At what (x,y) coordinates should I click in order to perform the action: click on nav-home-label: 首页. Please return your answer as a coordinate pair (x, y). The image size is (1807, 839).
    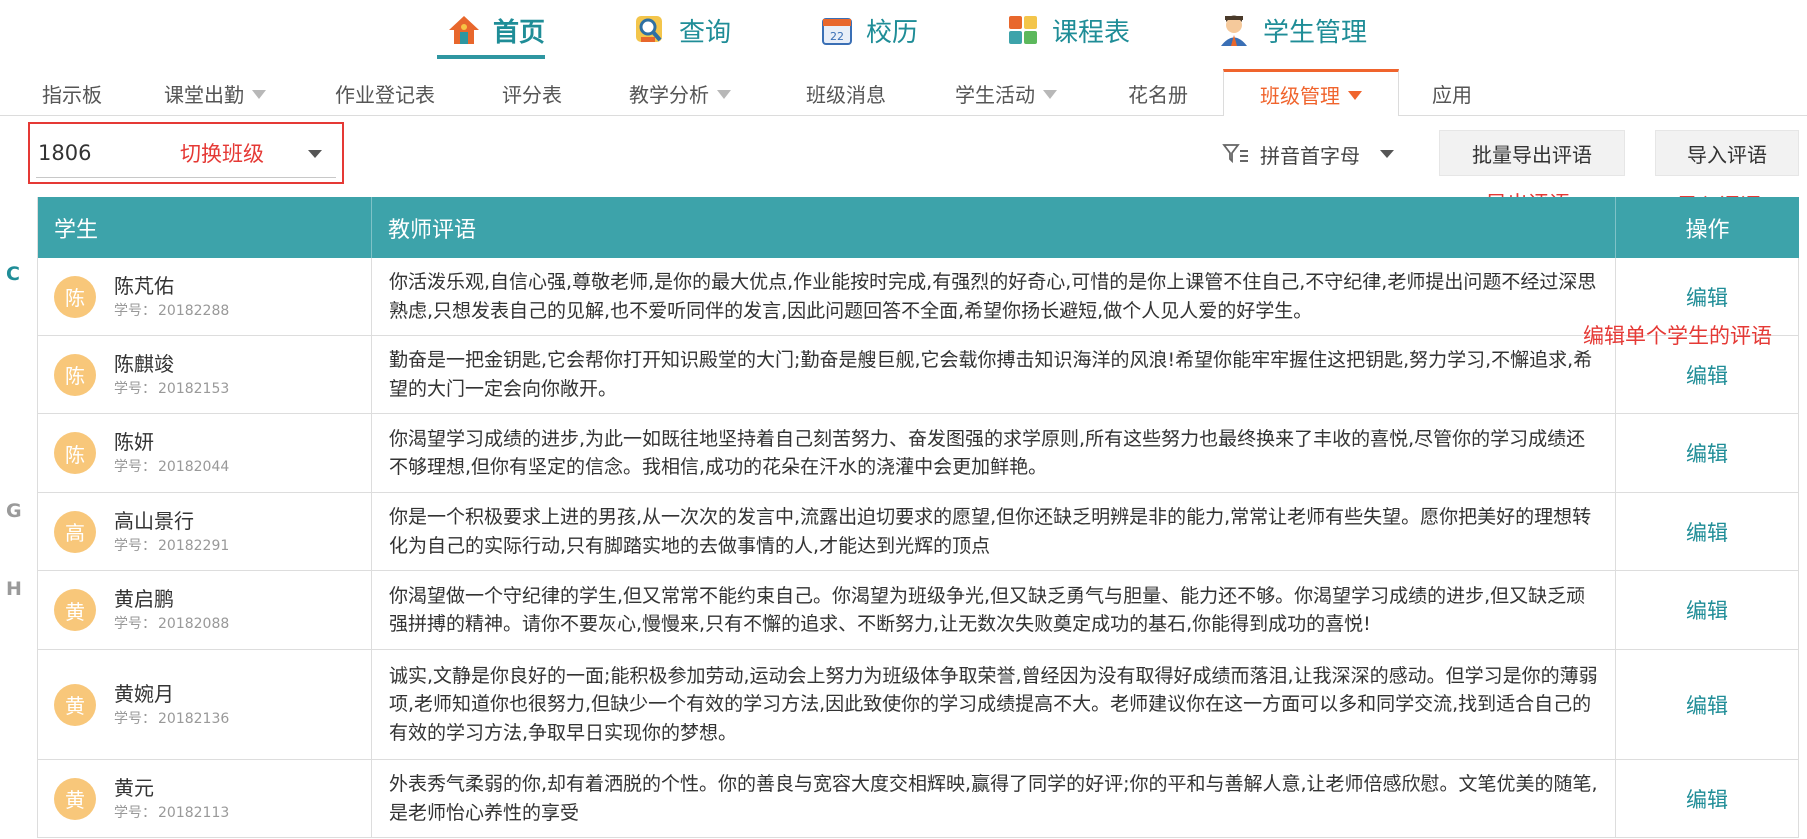
    Looking at the image, I should click on (519, 32).